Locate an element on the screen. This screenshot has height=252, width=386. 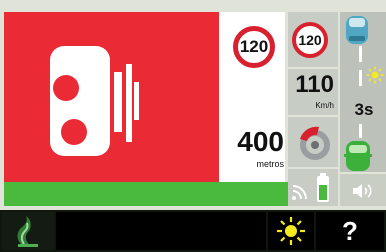
speaker-icon is located at coordinates (363, 191).